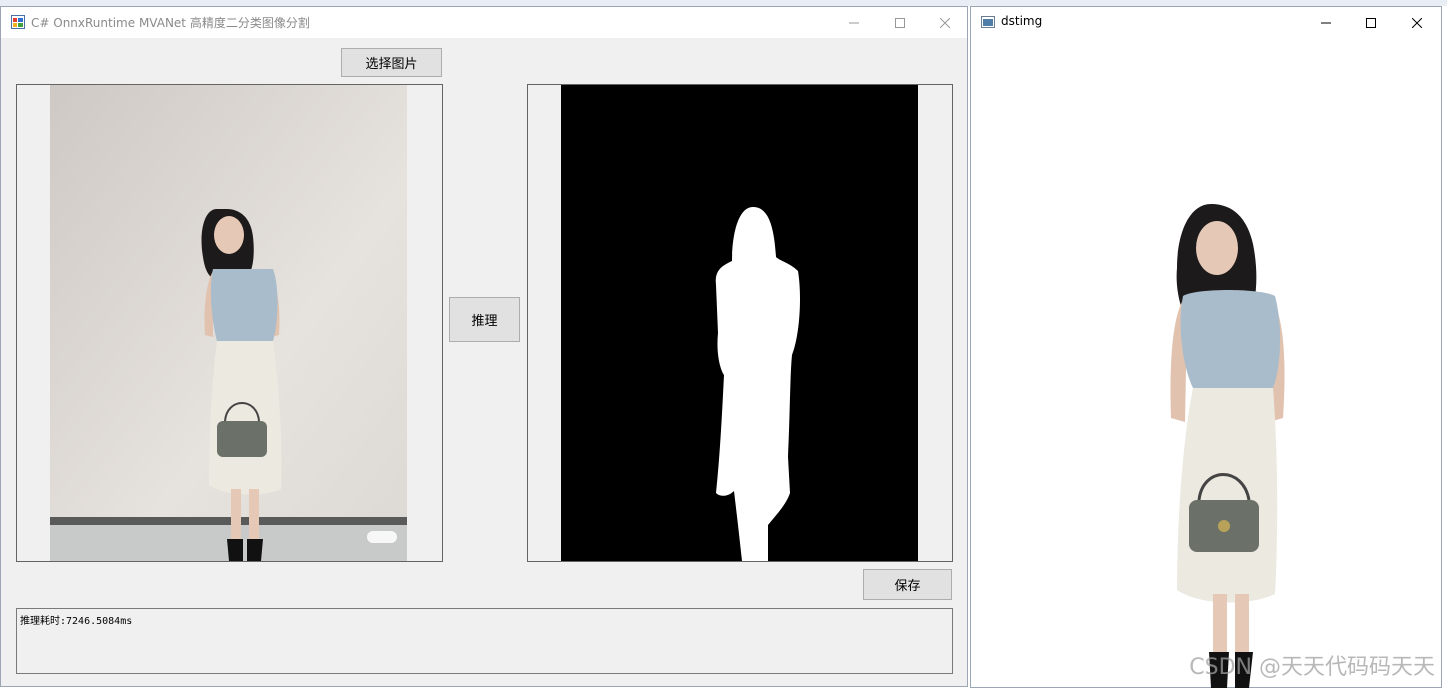  I want to click on dstimg-window-title: dstimg, so click(1022, 21).